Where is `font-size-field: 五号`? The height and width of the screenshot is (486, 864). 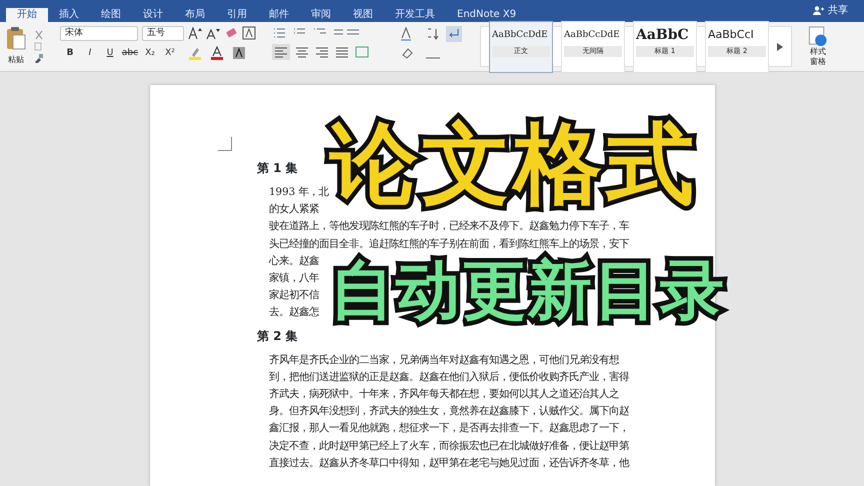 font-size-field: 五号 is located at coordinates (163, 33).